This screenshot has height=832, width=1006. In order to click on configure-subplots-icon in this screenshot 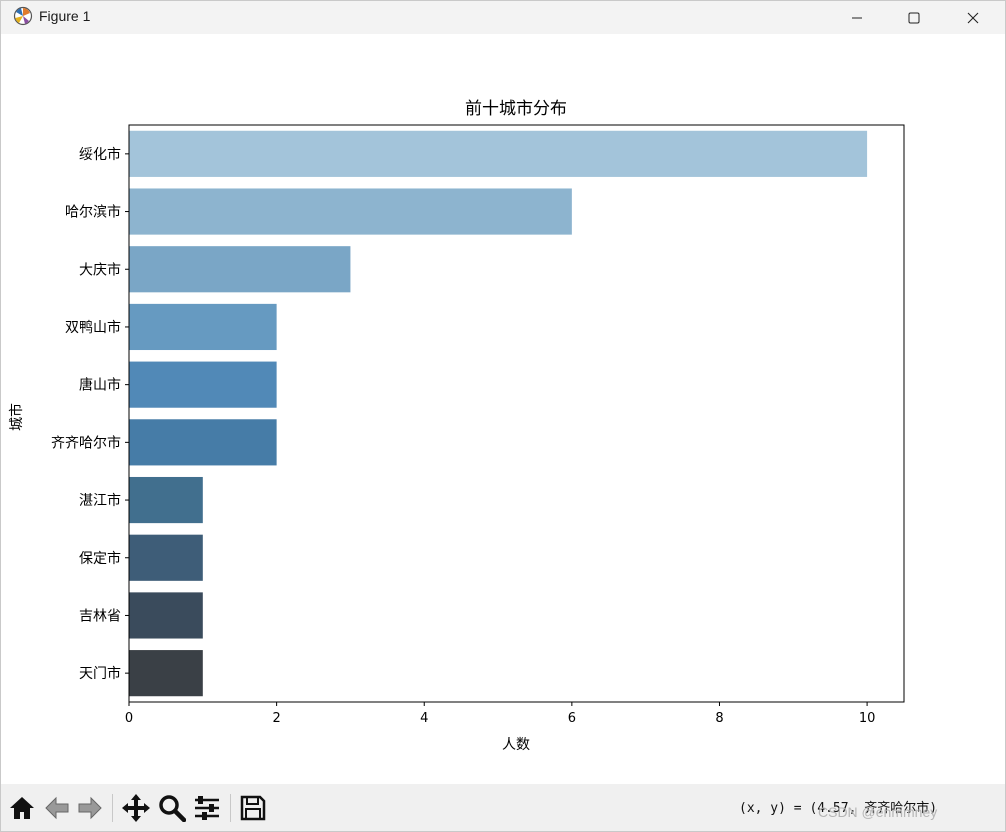, I will do `click(207, 808)`.